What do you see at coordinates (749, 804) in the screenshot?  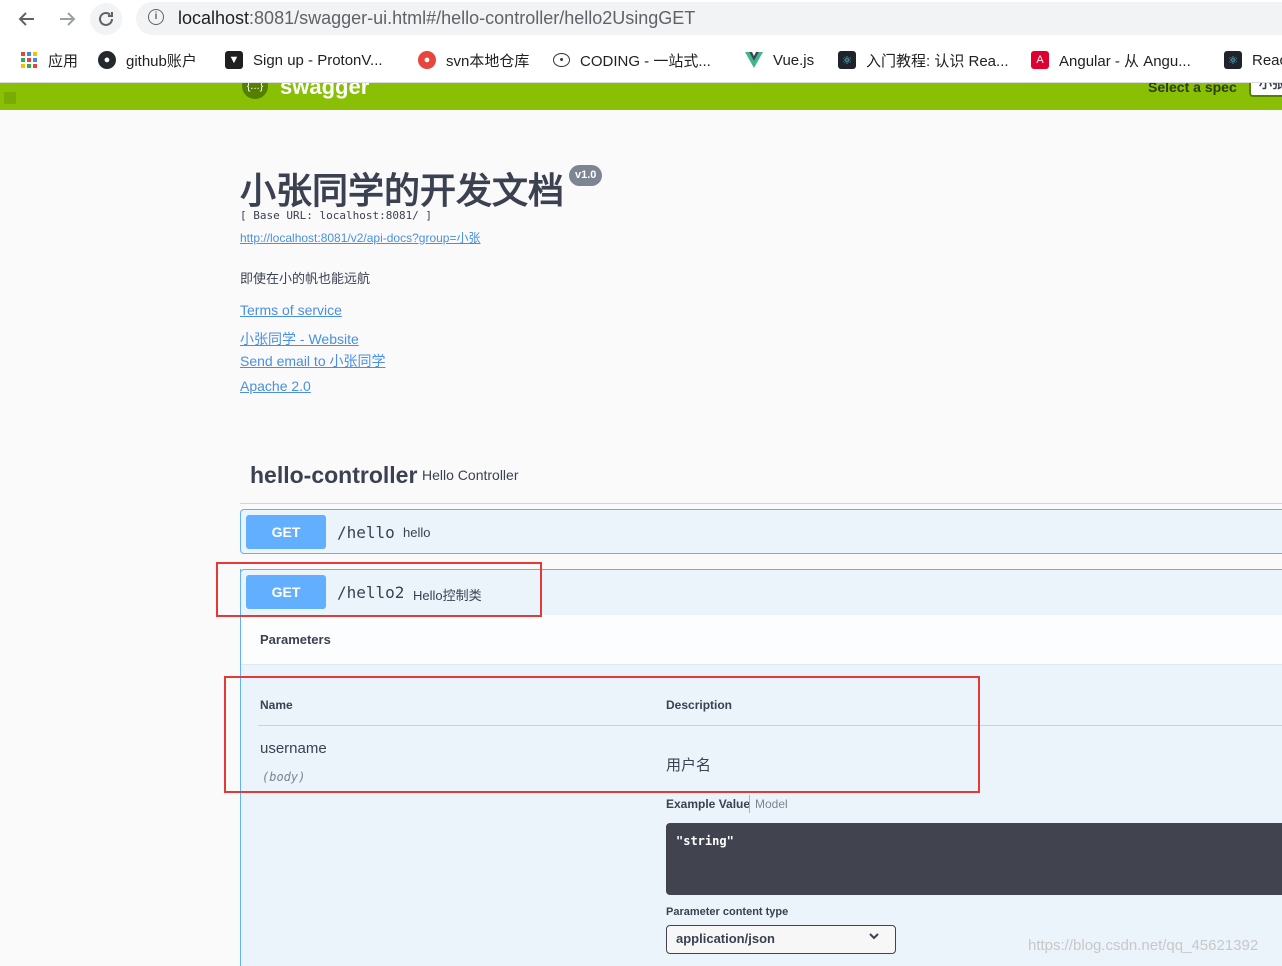 I see `tab-separator` at bounding box center [749, 804].